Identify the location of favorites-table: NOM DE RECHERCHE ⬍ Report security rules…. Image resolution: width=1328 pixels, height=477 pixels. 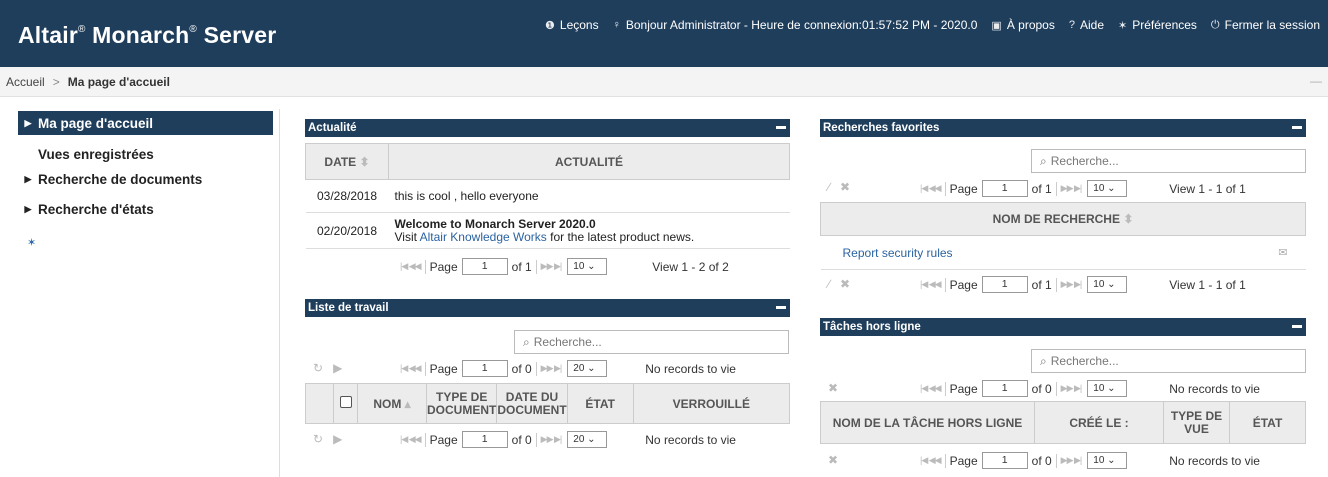
(1063, 236).